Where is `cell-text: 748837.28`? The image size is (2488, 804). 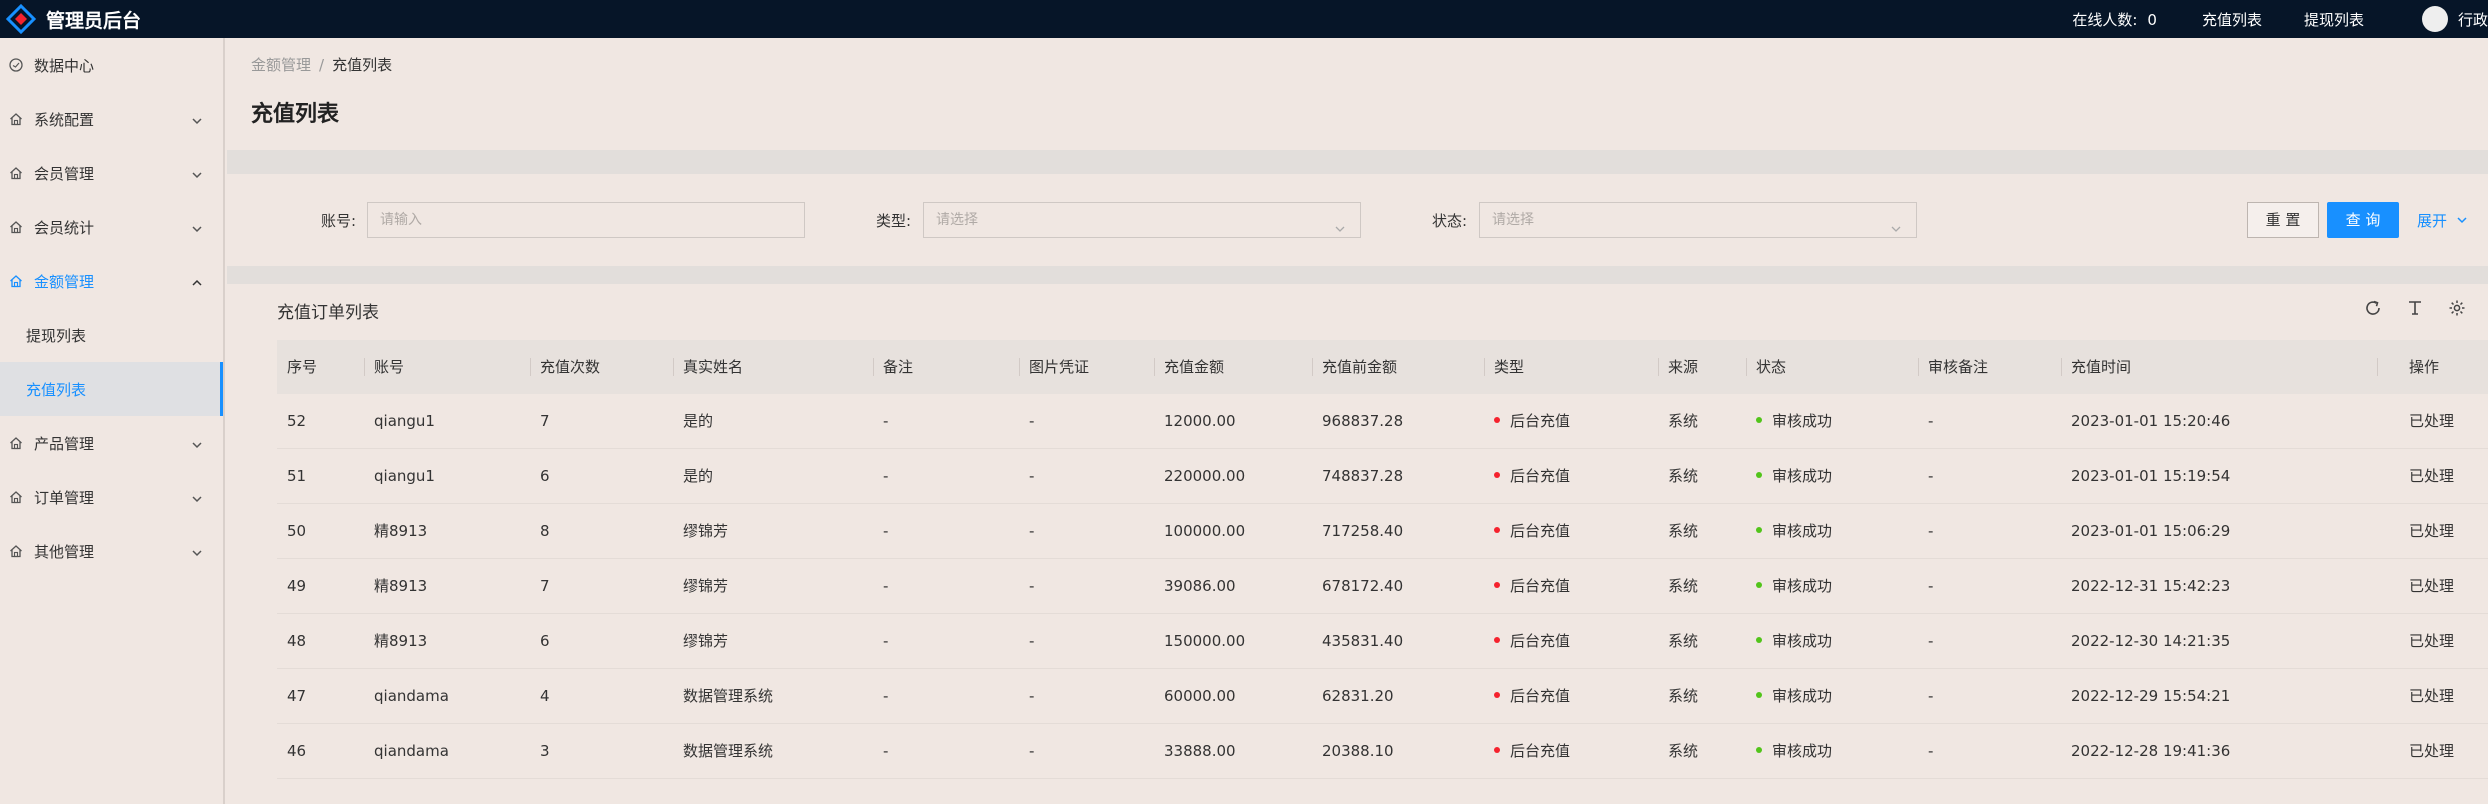 cell-text: 748837.28 is located at coordinates (1363, 476).